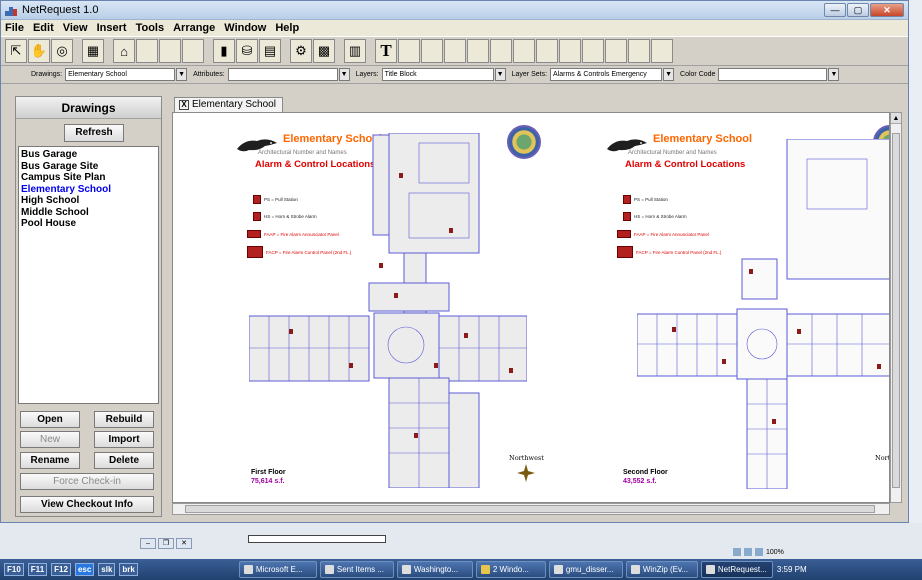 The height and width of the screenshot is (580, 922). Describe the element at coordinates (43, 28) in the screenshot. I see `menu-edit: Edit` at that location.